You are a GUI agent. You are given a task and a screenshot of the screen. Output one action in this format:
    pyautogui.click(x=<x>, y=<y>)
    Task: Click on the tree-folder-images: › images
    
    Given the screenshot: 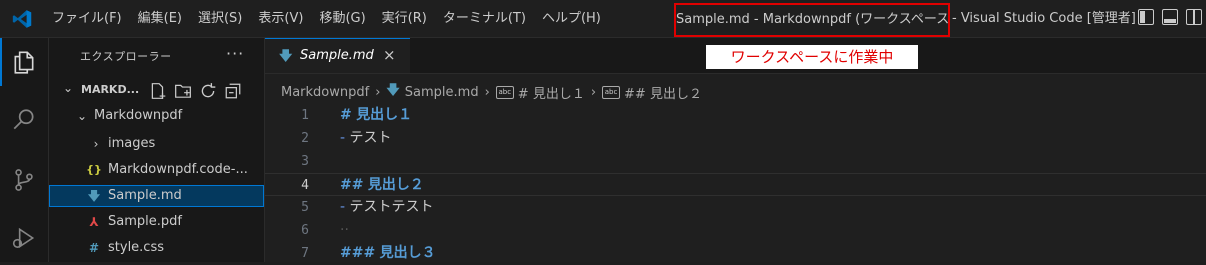 What is the action you would take?
    pyautogui.click(x=156, y=144)
    